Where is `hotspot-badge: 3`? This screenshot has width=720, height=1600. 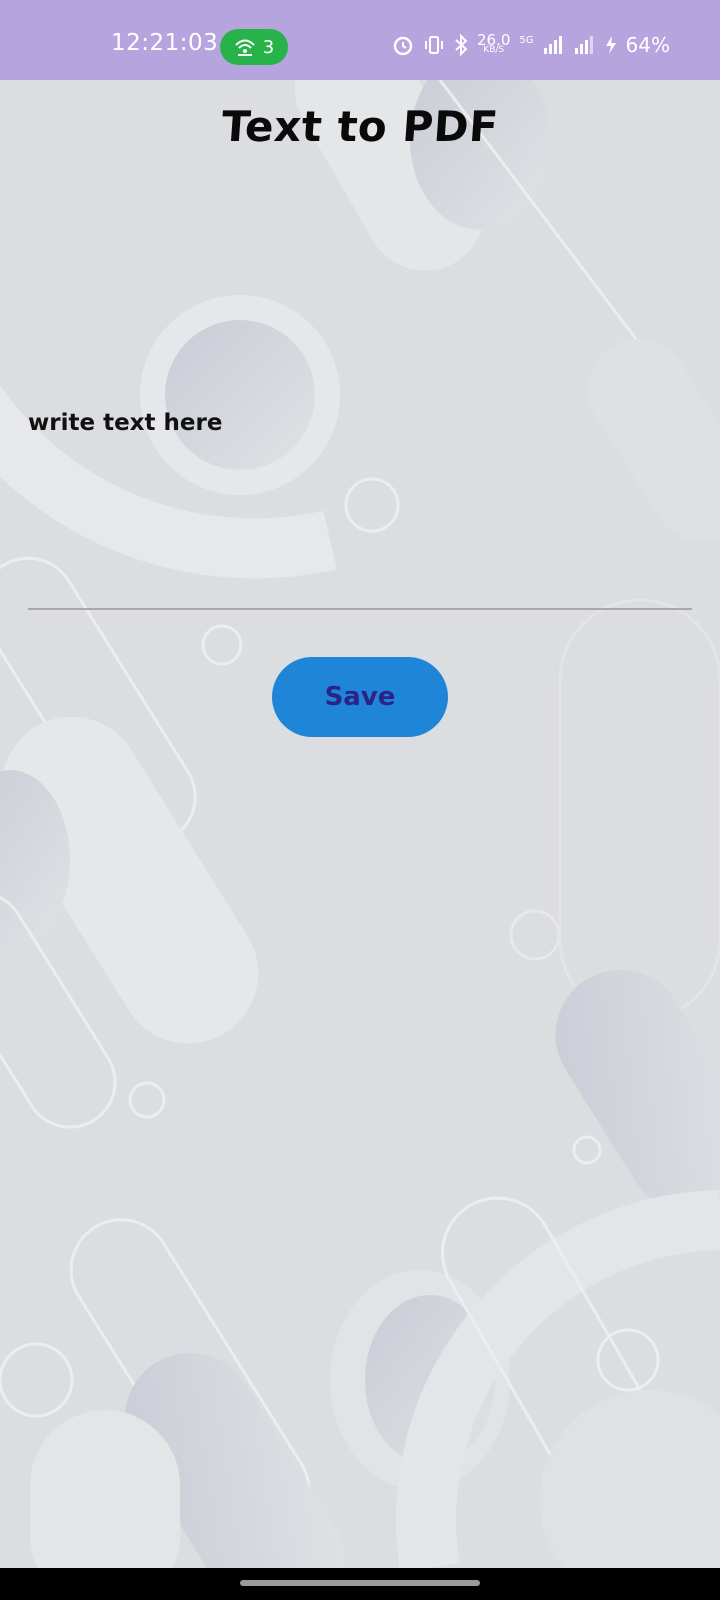
hotspot-badge: 3 is located at coordinates (254, 47).